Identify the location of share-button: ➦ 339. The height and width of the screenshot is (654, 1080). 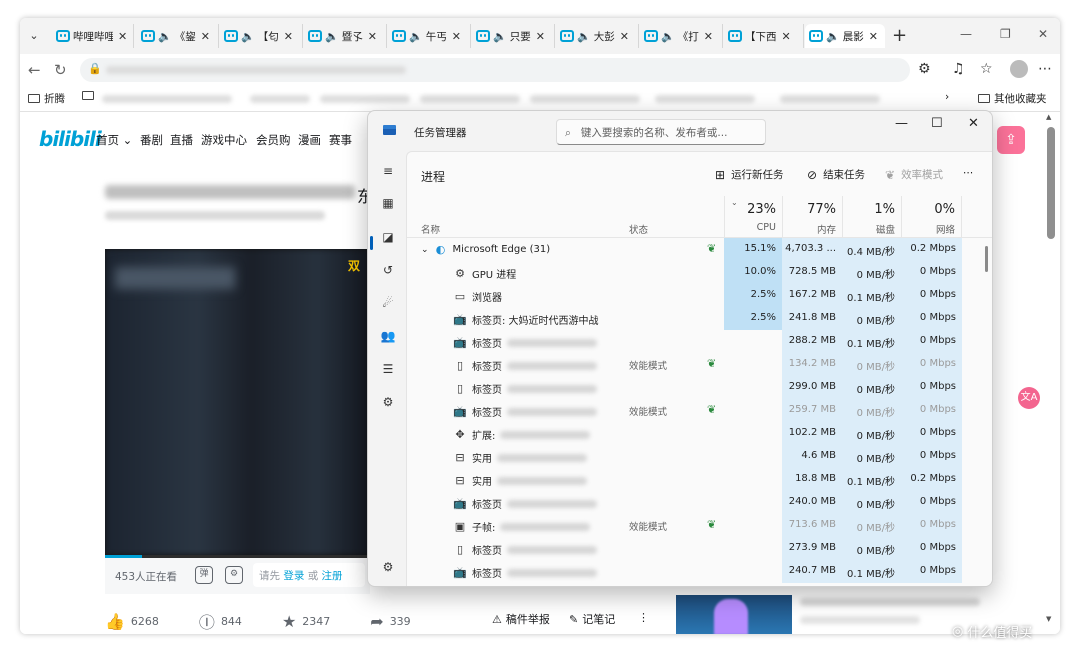
(390, 621).